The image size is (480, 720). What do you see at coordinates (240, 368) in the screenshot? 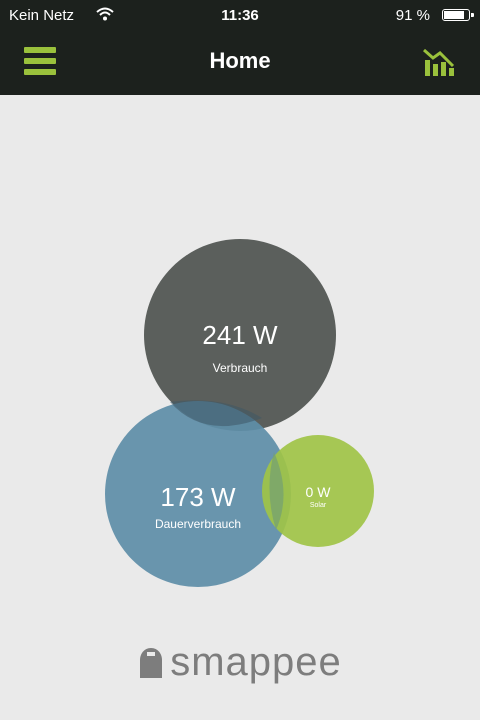
I see `consumption-label: Verbrauch` at bounding box center [240, 368].